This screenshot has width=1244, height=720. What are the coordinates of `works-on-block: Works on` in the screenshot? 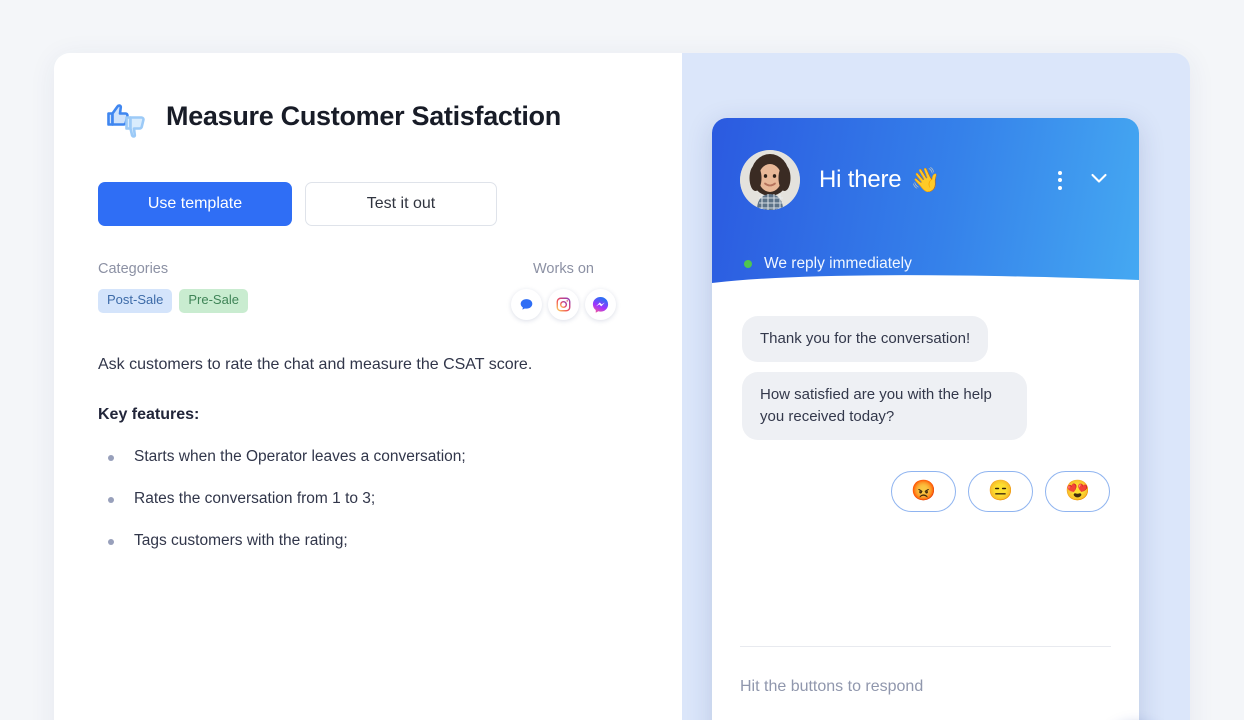 It's located at (574, 290).